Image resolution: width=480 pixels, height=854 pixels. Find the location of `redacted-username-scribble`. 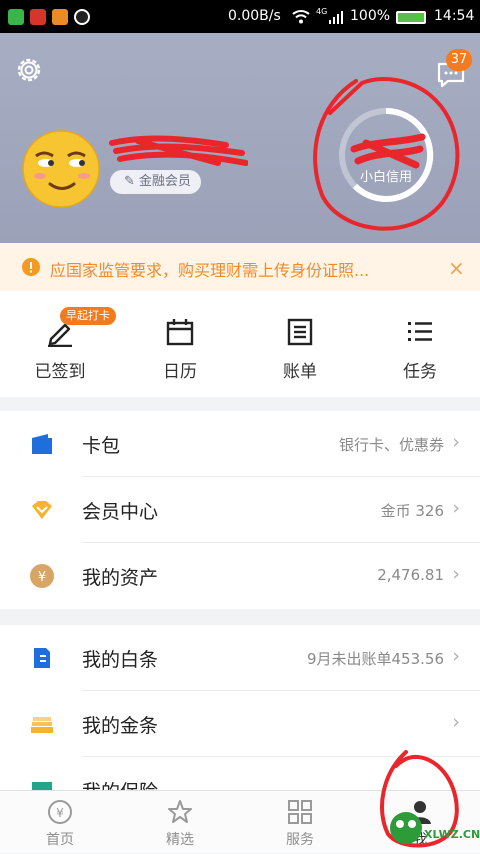

redacted-username-scribble is located at coordinates (178, 150).